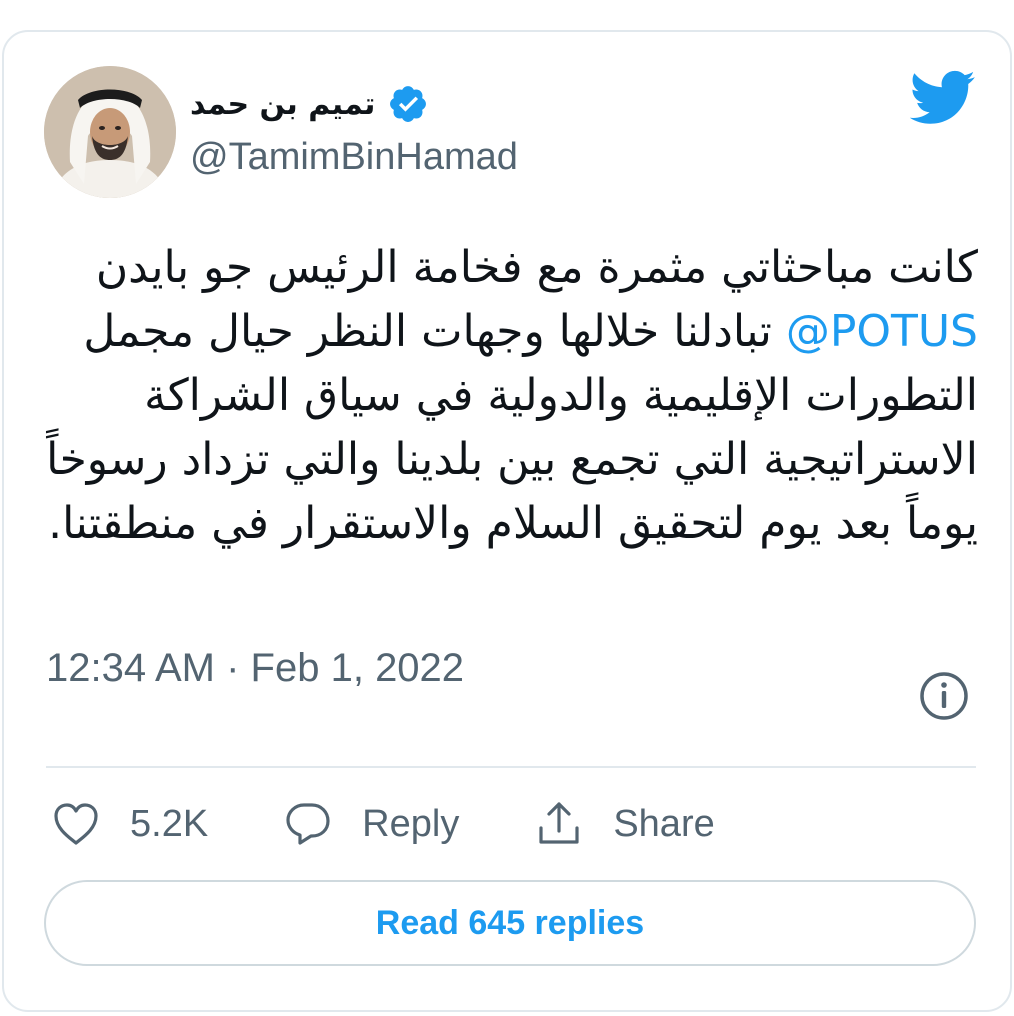 The image size is (1014, 1016). I want to click on author-display-name: تميم بن حمد, so click(282, 104).